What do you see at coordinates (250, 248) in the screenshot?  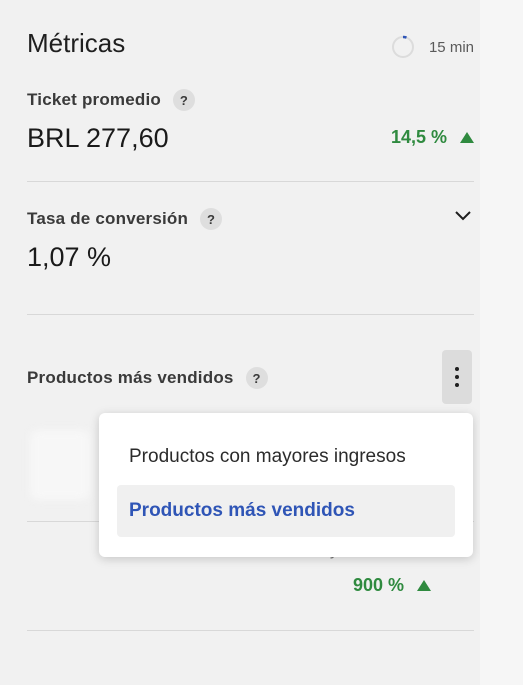 I see `metric-conversion-rate: Tasa de conversión ? 1,07 %` at bounding box center [250, 248].